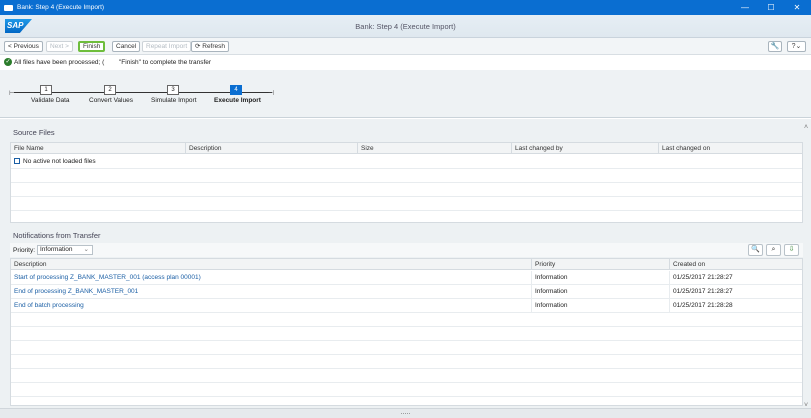 This screenshot has width=811, height=418. I want to click on col-file-name: File Name, so click(27, 148).